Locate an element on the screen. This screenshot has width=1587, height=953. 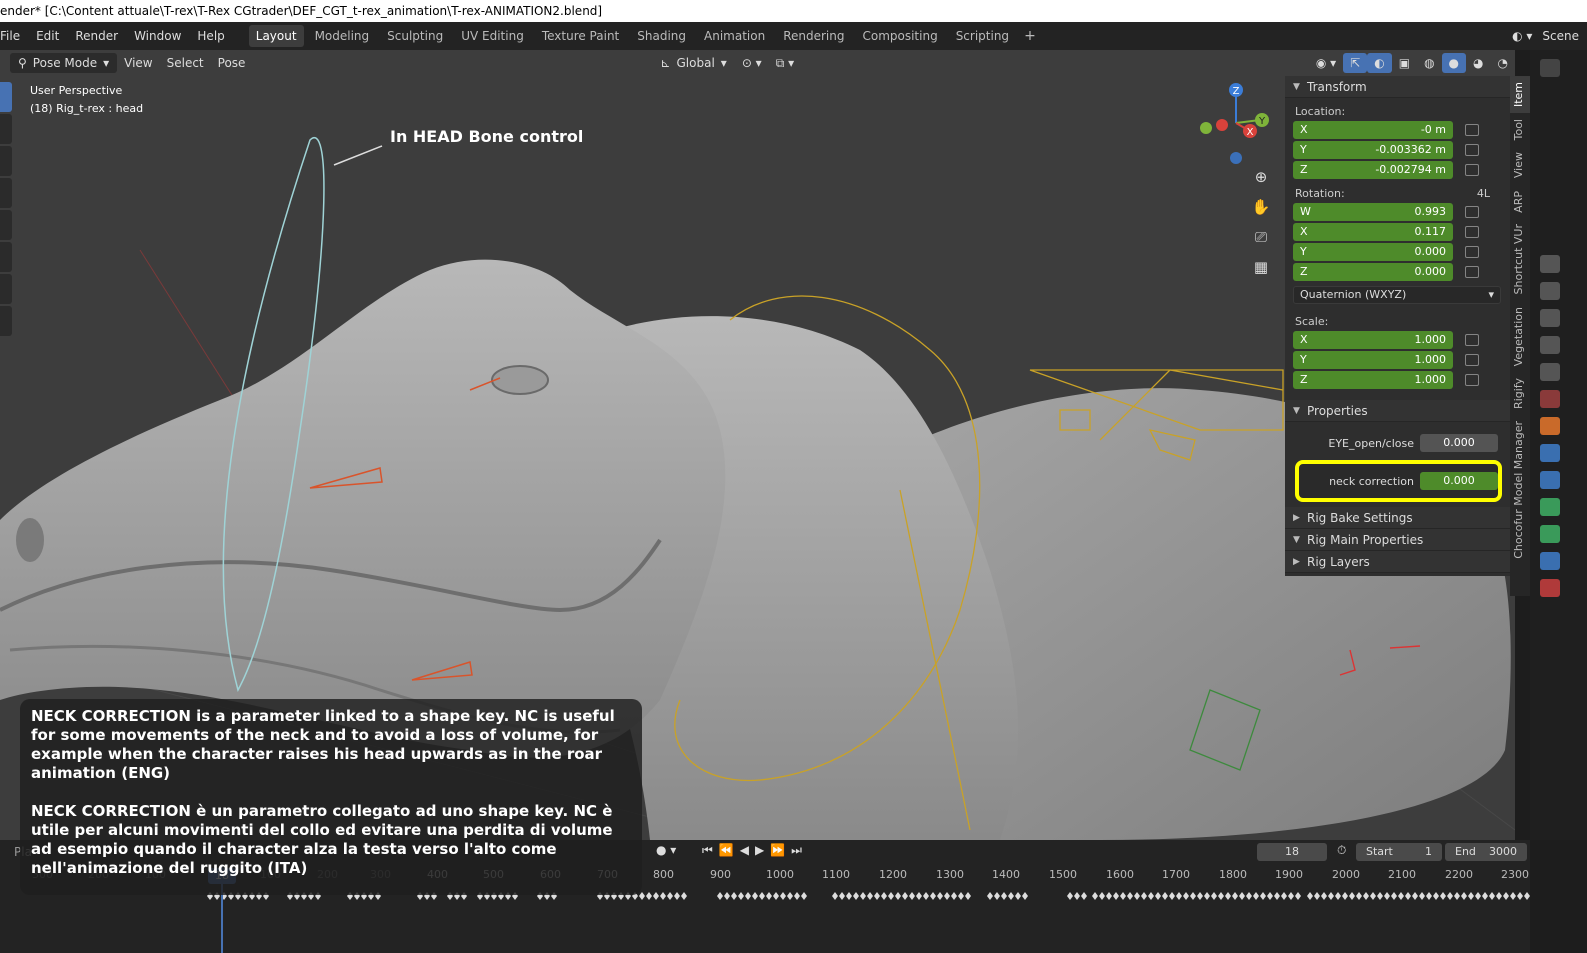
wireframe-shading-button: ◍ is located at coordinates (1429, 63).